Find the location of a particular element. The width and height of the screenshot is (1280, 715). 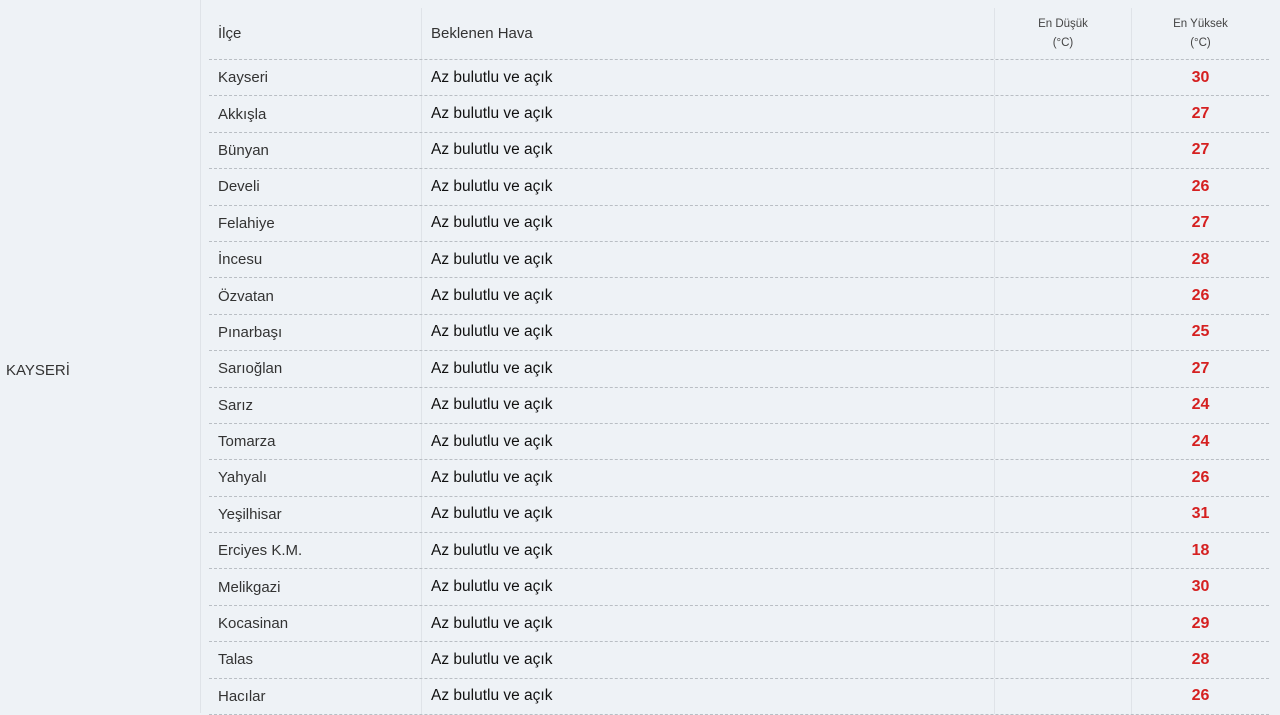

district-name: Yahyalı is located at coordinates (242, 478).